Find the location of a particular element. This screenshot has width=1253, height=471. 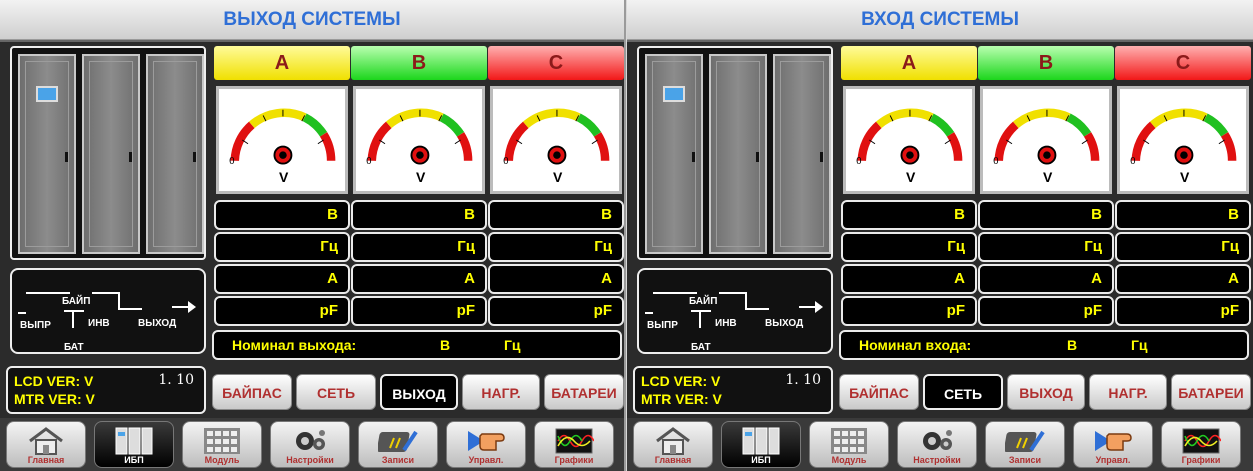

nominal-label: Номинал входа: is located at coordinates (915, 345).